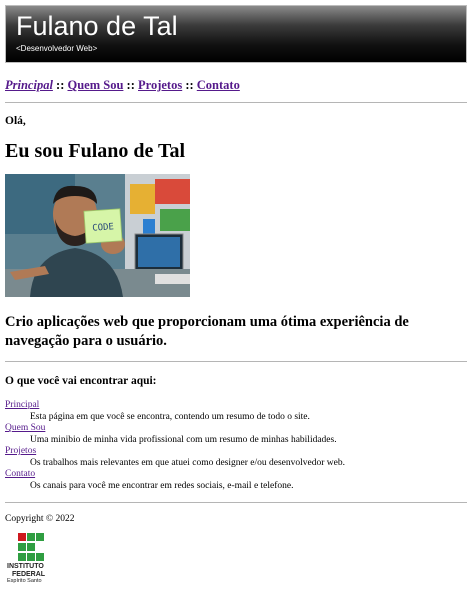 The image size is (472, 608). I want to click on logo-text-line3: Espírito Santo, so click(24, 581).